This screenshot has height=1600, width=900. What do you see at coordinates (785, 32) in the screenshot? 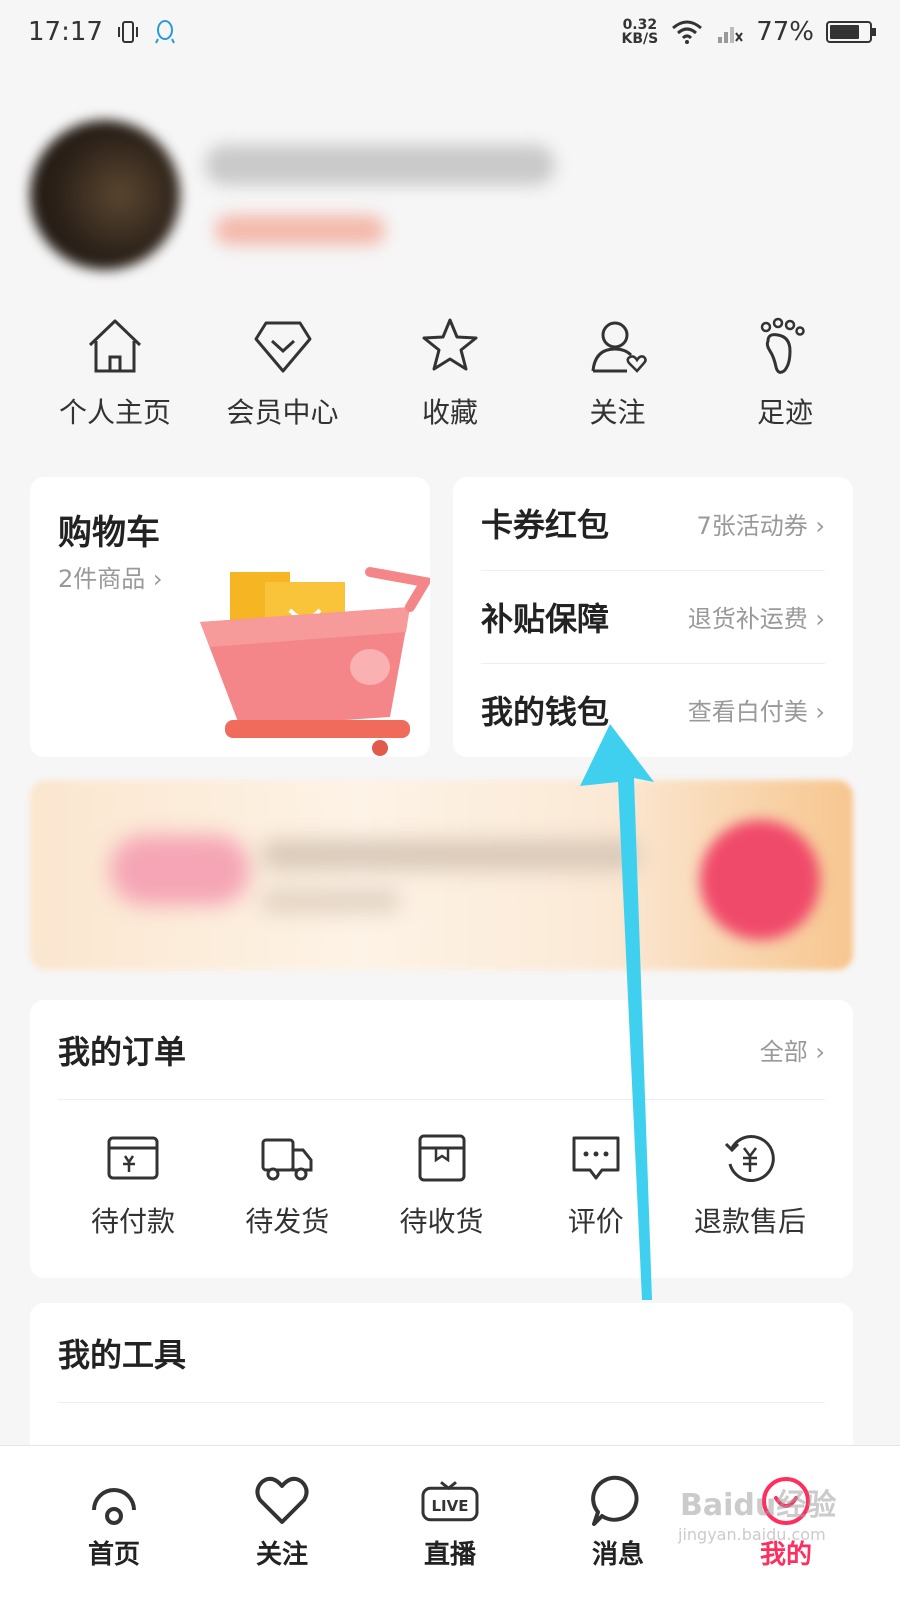
I see `battery-percent: 77%` at bounding box center [785, 32].